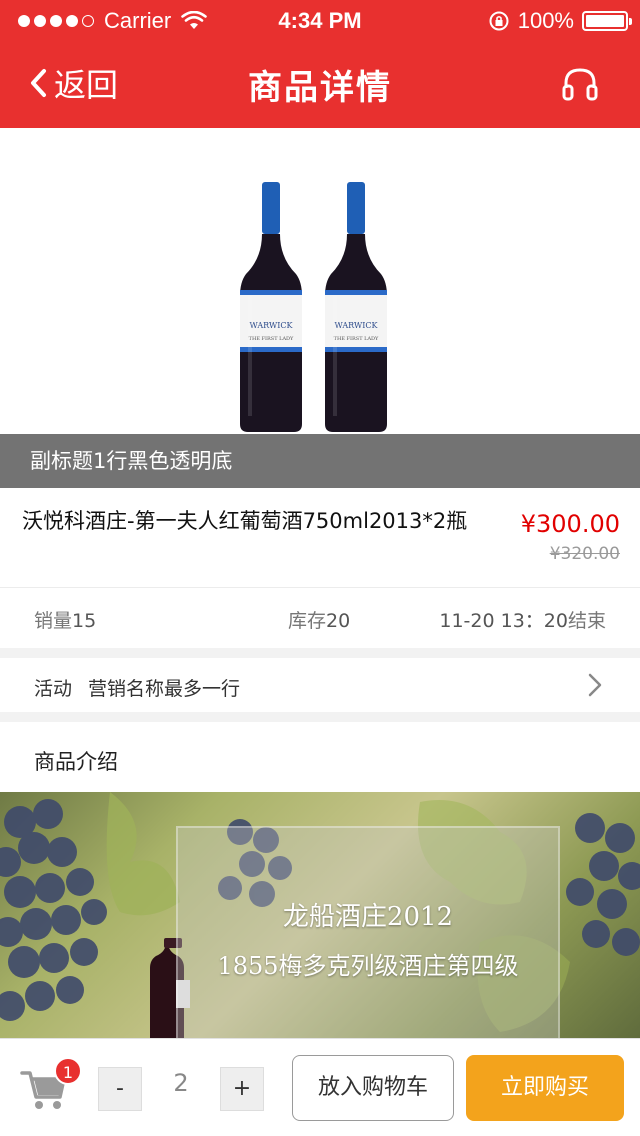 The image size is (640, 1136). What do you see at coordinates (164, 689) in the screenshot?
I see `activity-value: 营销名称最多一行` at bounding box center [164, 689].